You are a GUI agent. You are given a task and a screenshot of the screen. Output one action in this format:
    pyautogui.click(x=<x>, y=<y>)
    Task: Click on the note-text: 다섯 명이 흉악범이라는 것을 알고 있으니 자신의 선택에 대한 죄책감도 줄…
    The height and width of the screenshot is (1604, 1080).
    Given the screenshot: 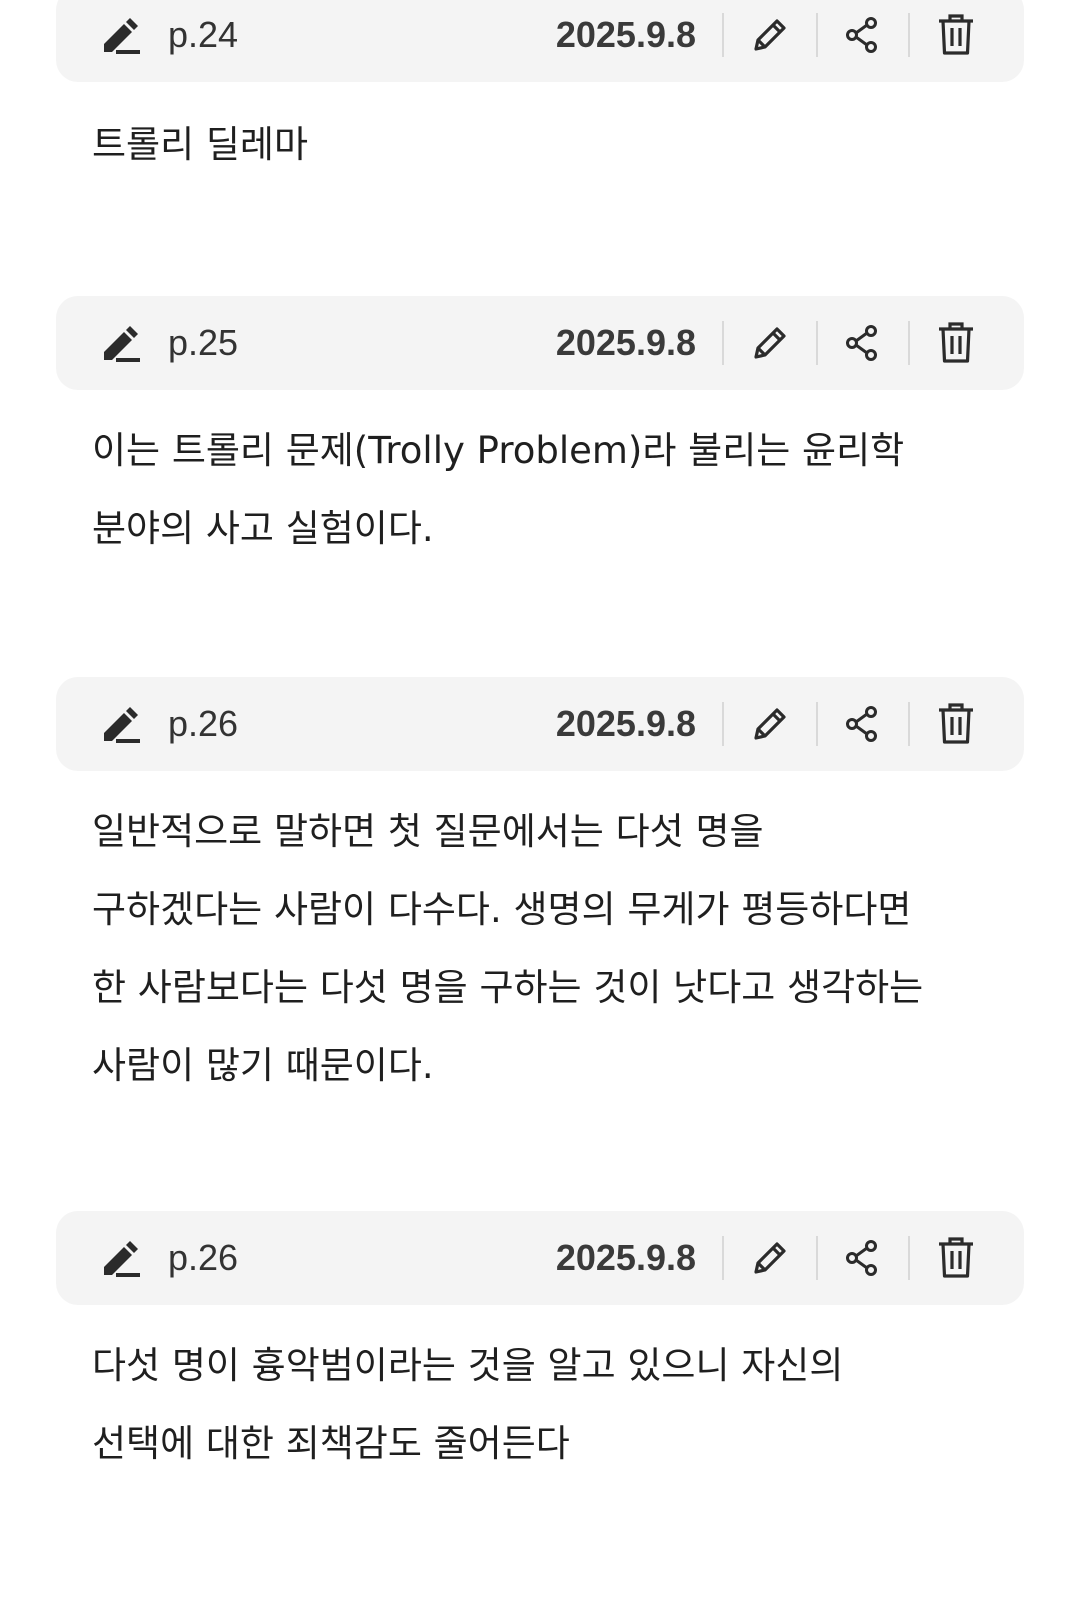 What is the action you would take?
    pyautogui.click(x=468, y=1404)
    